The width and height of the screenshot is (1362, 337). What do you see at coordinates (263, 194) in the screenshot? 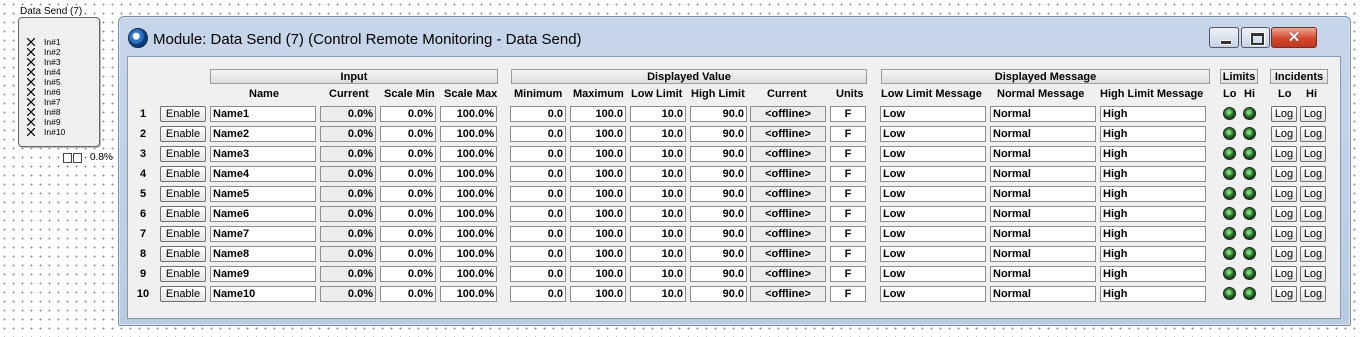
I see `name-field: Name5` at bounding box center [263, 194].